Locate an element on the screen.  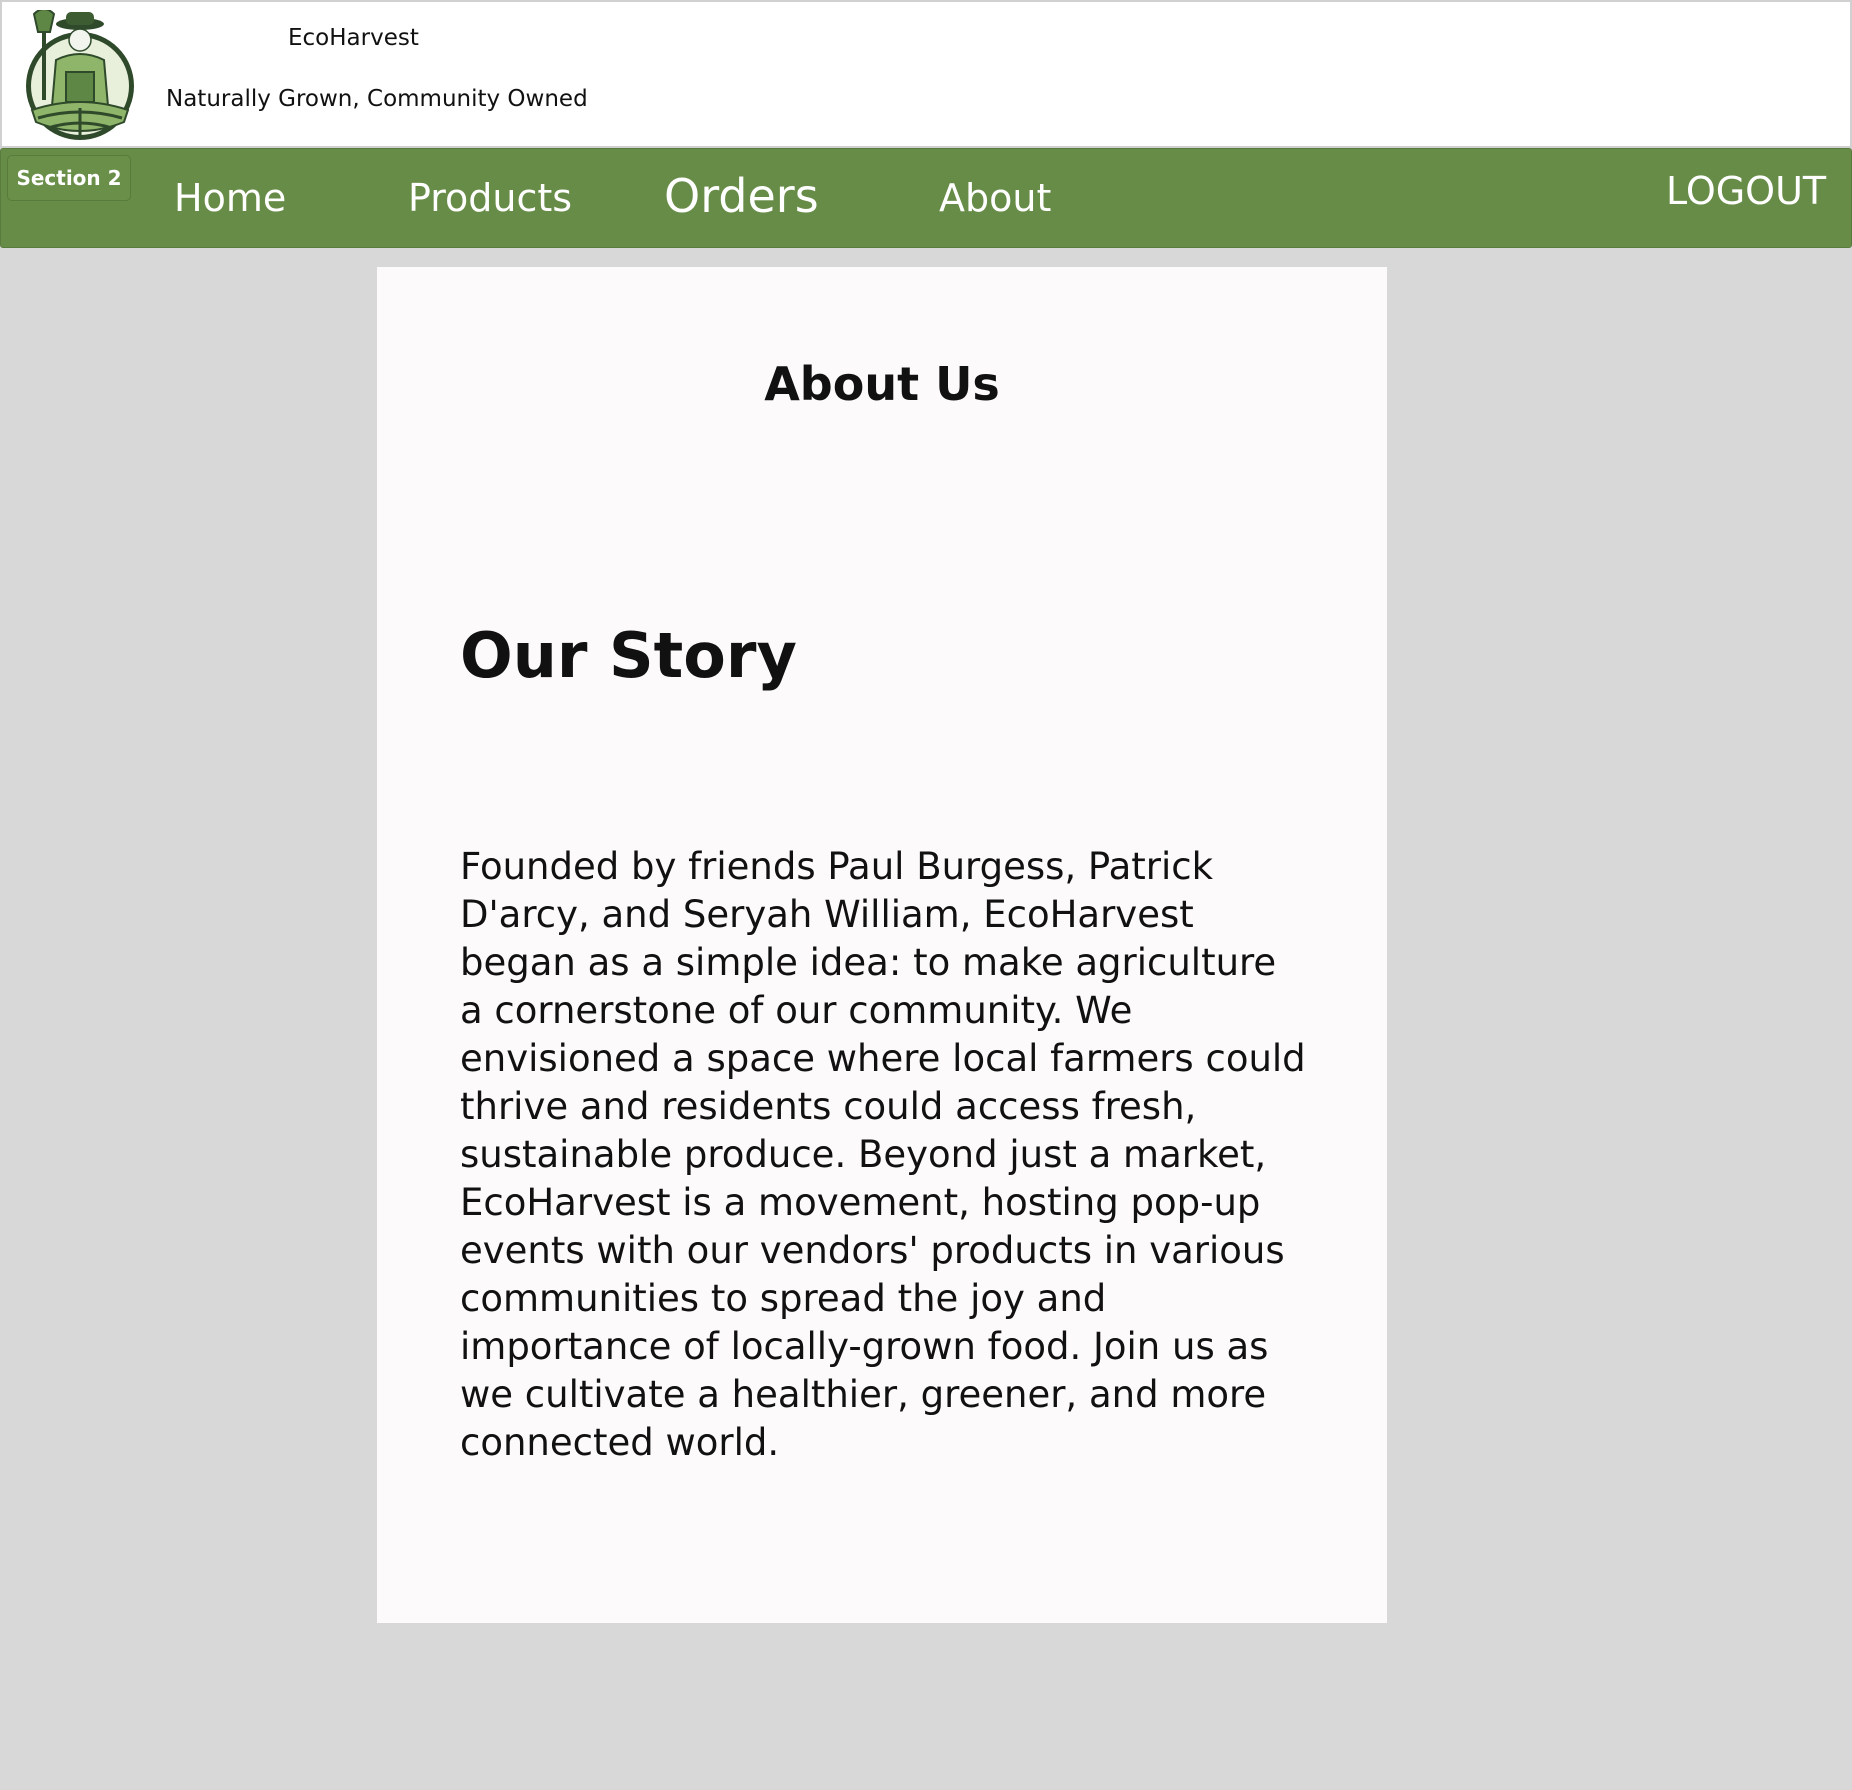
brand-name: EcoHarvest is located at coordinates (353, 38).